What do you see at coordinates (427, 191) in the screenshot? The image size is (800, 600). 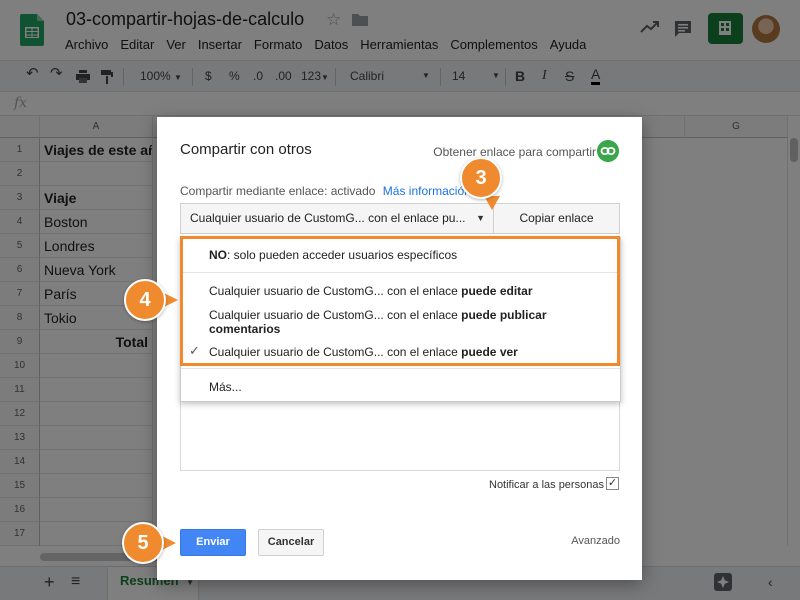 I see `more-info-link: Más información` at bounding box center [427, 191].